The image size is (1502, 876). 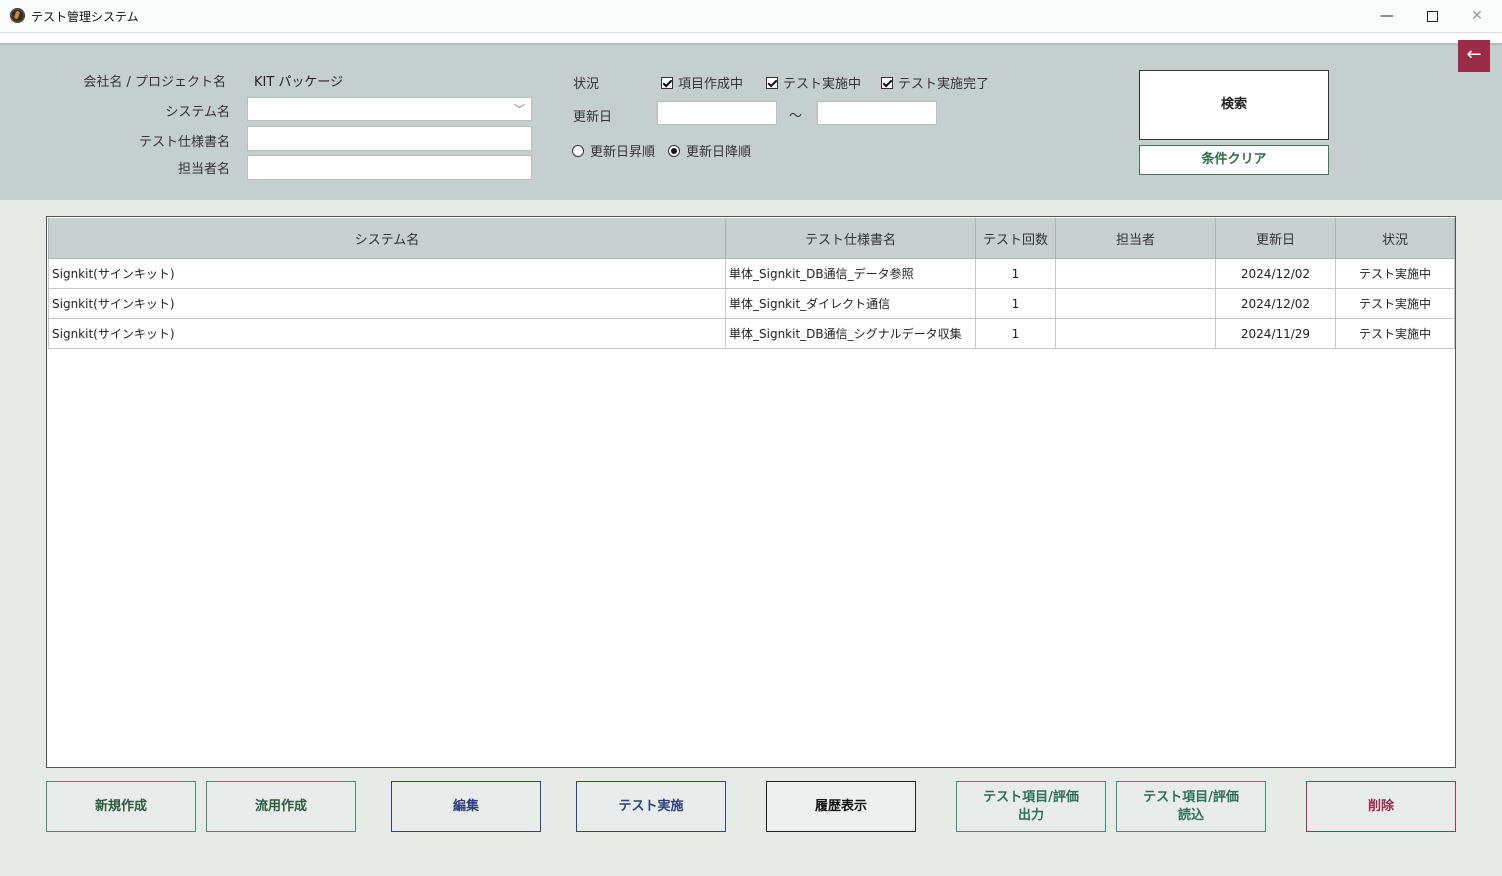 I want to click on status-checkbox-done: テスト実施完了, so click(x=935, y=82).